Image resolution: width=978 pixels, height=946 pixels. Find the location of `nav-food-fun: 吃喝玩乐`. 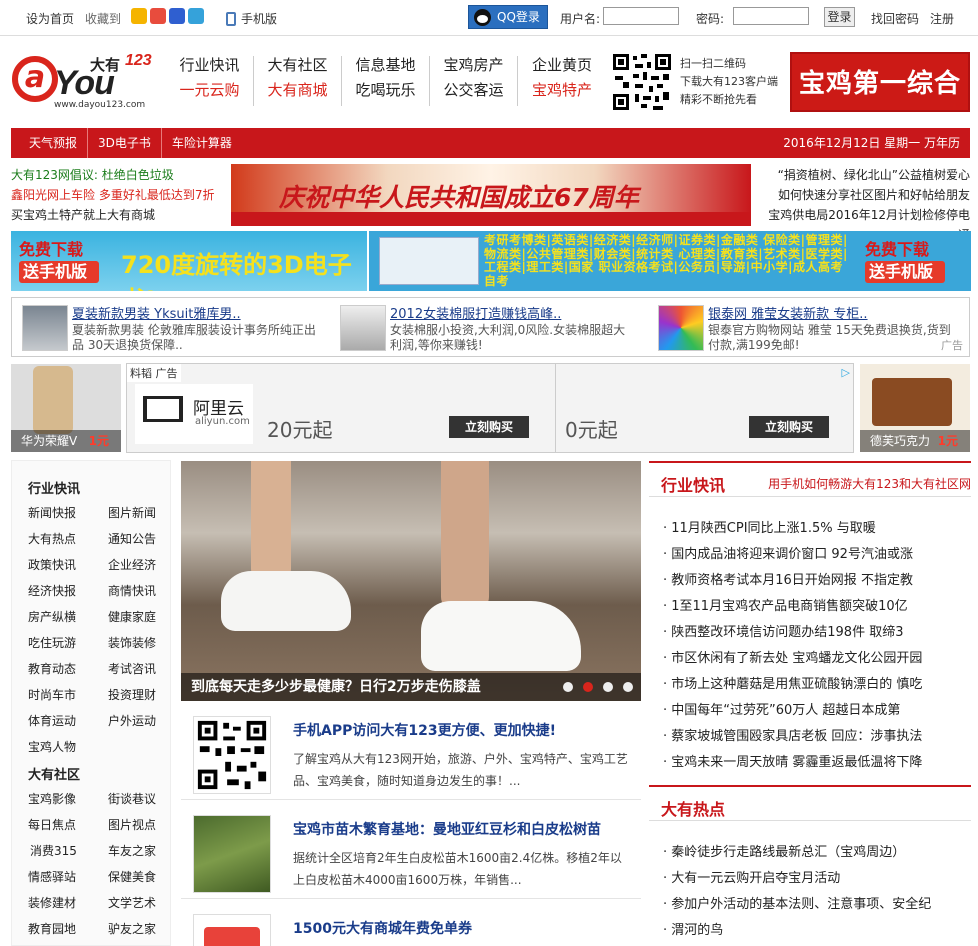

nav-food-fun: 吃喝玩乐 is located at coordinates (386, 93).